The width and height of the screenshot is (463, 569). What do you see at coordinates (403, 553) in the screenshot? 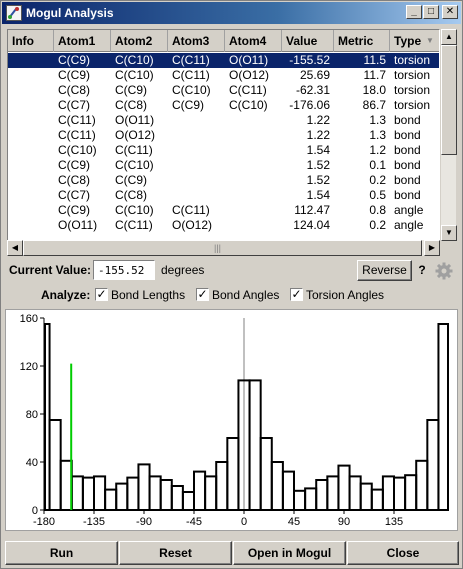
I see `close-button: Close` at bounding box center [403, 553].